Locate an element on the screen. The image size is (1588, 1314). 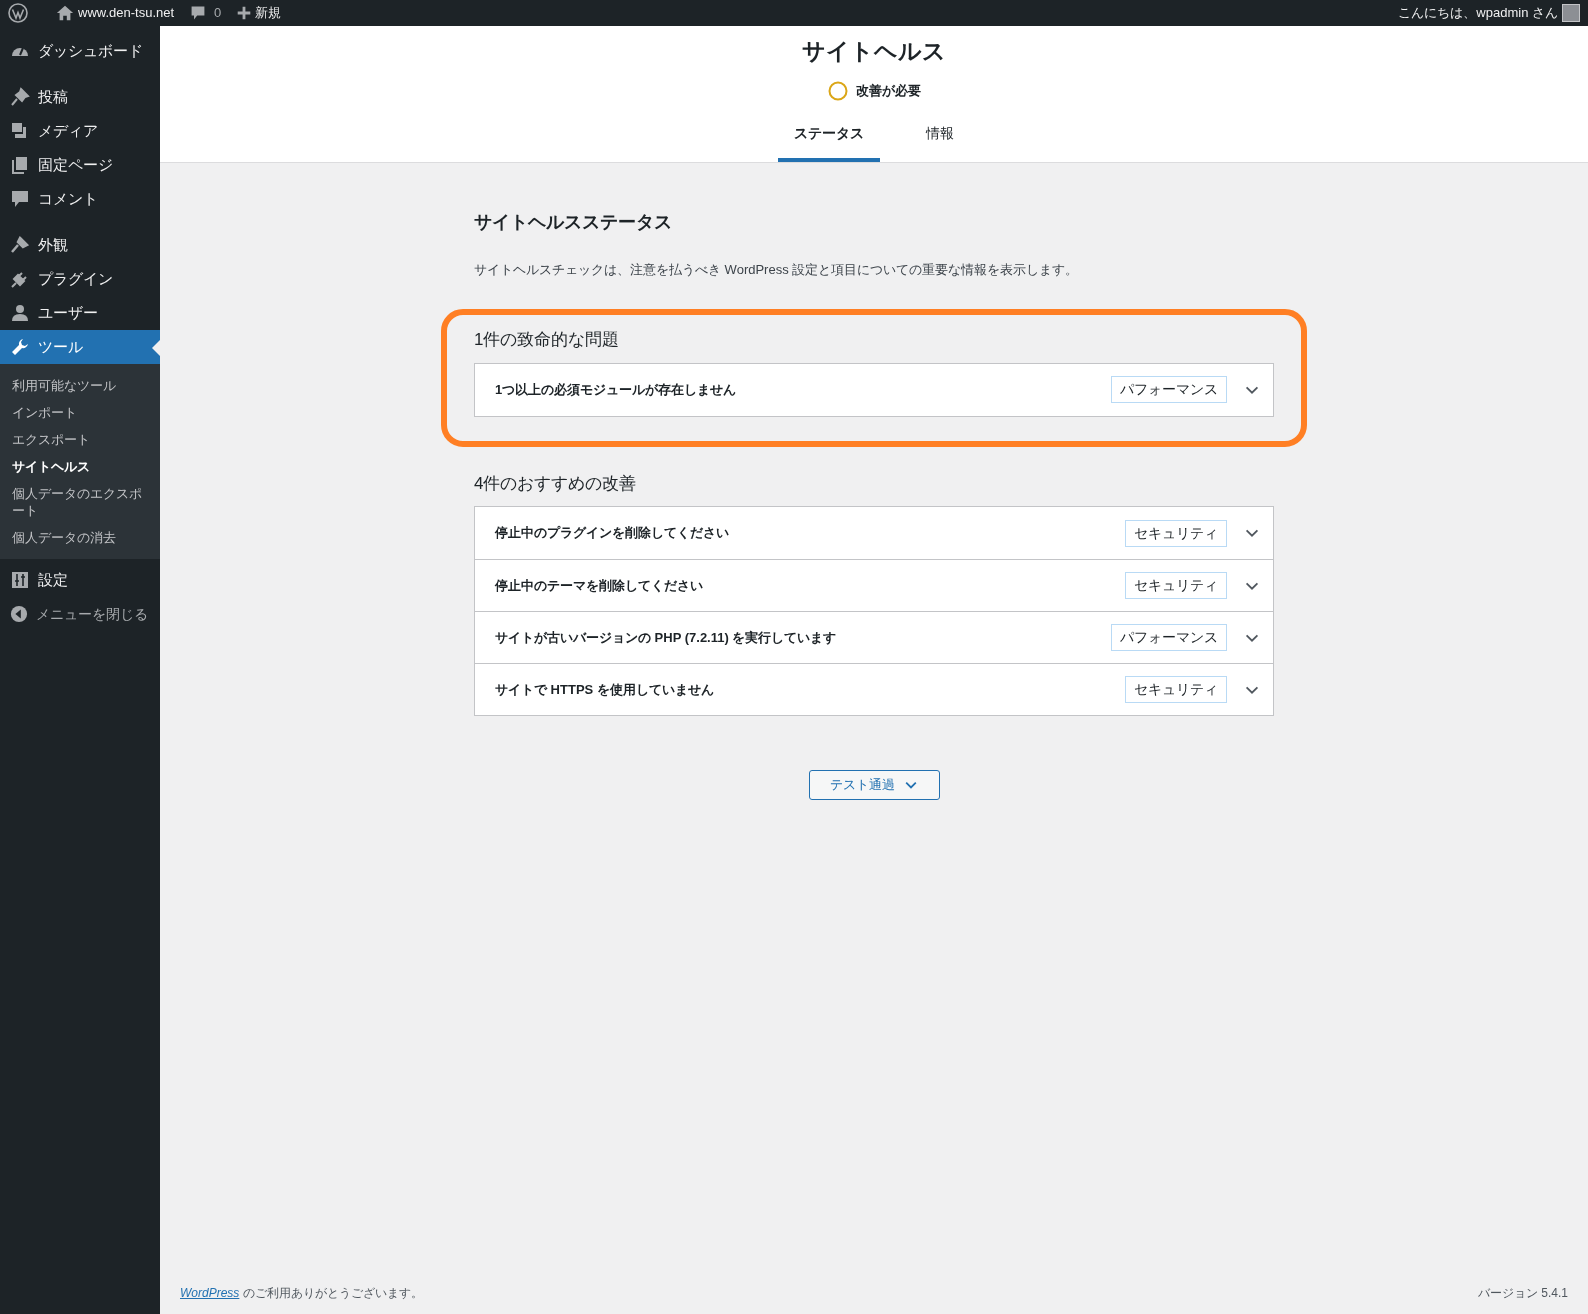
footer-link: WordPress is located at coordinates (210, 1293).